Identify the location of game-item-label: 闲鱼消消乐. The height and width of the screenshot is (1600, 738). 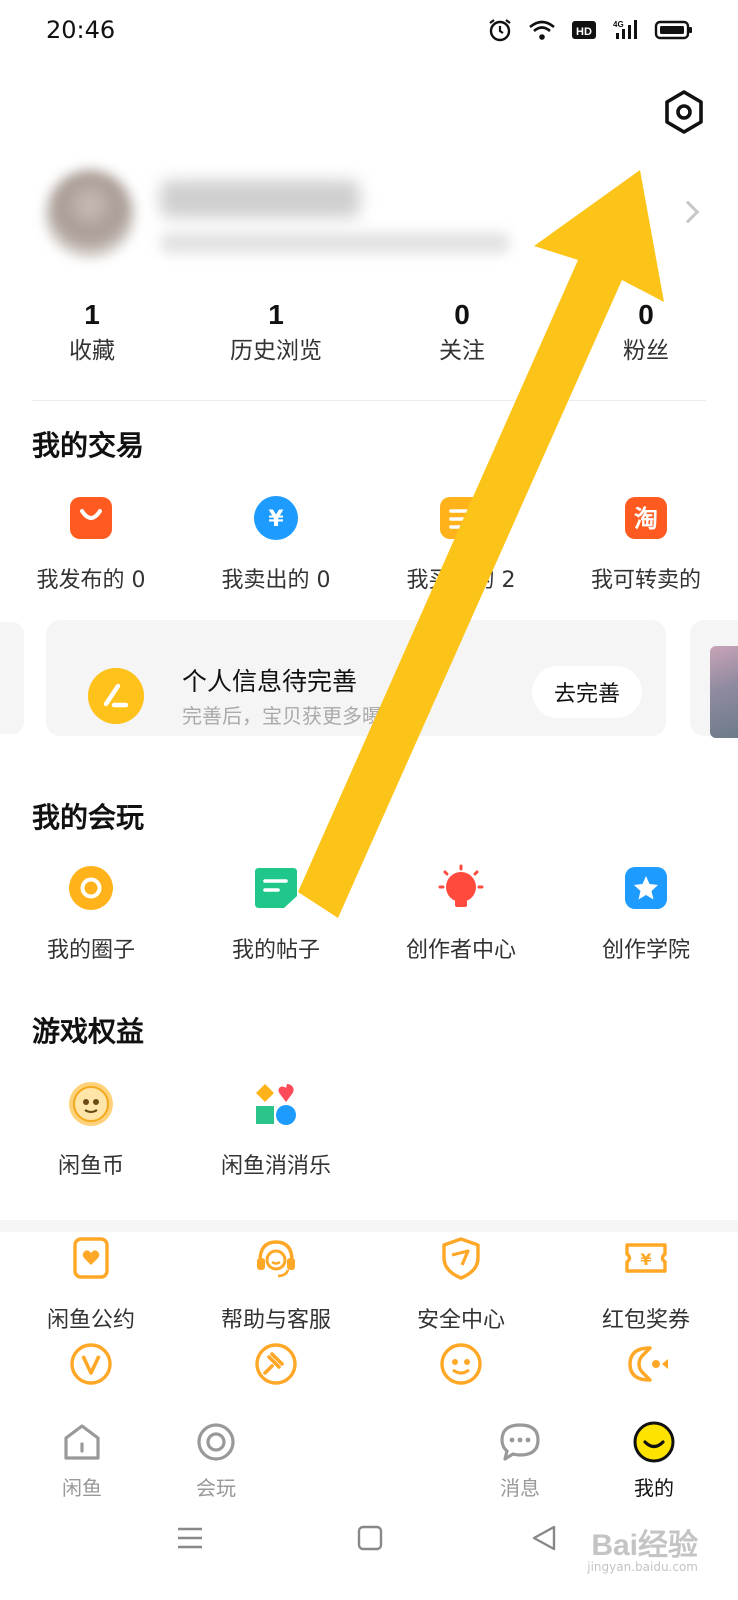
(275, 1166).